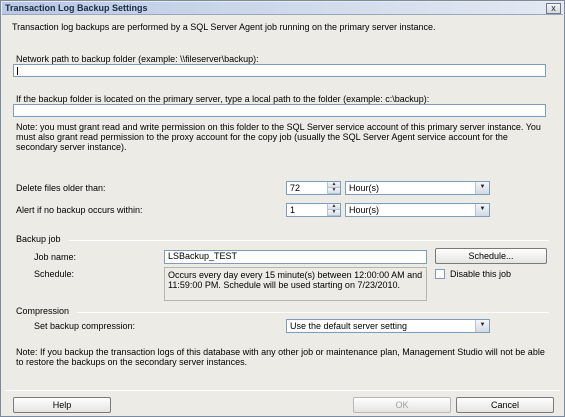 The image size is (565, 417). I want to click on title-bar: Transaction Log Backup Settings x, so click(282, 8).